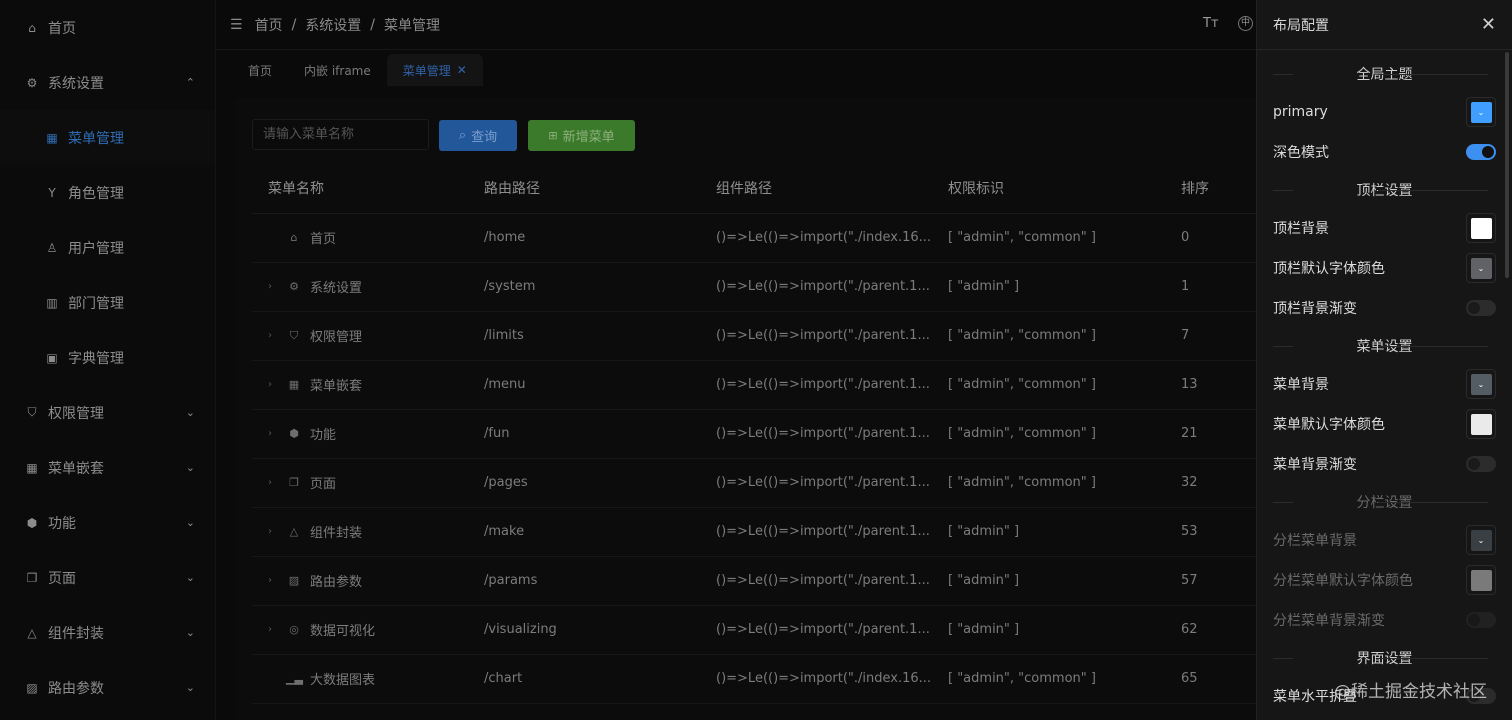  I want to click on sidebar-item: ⌂ 首页, so click(107, 27).